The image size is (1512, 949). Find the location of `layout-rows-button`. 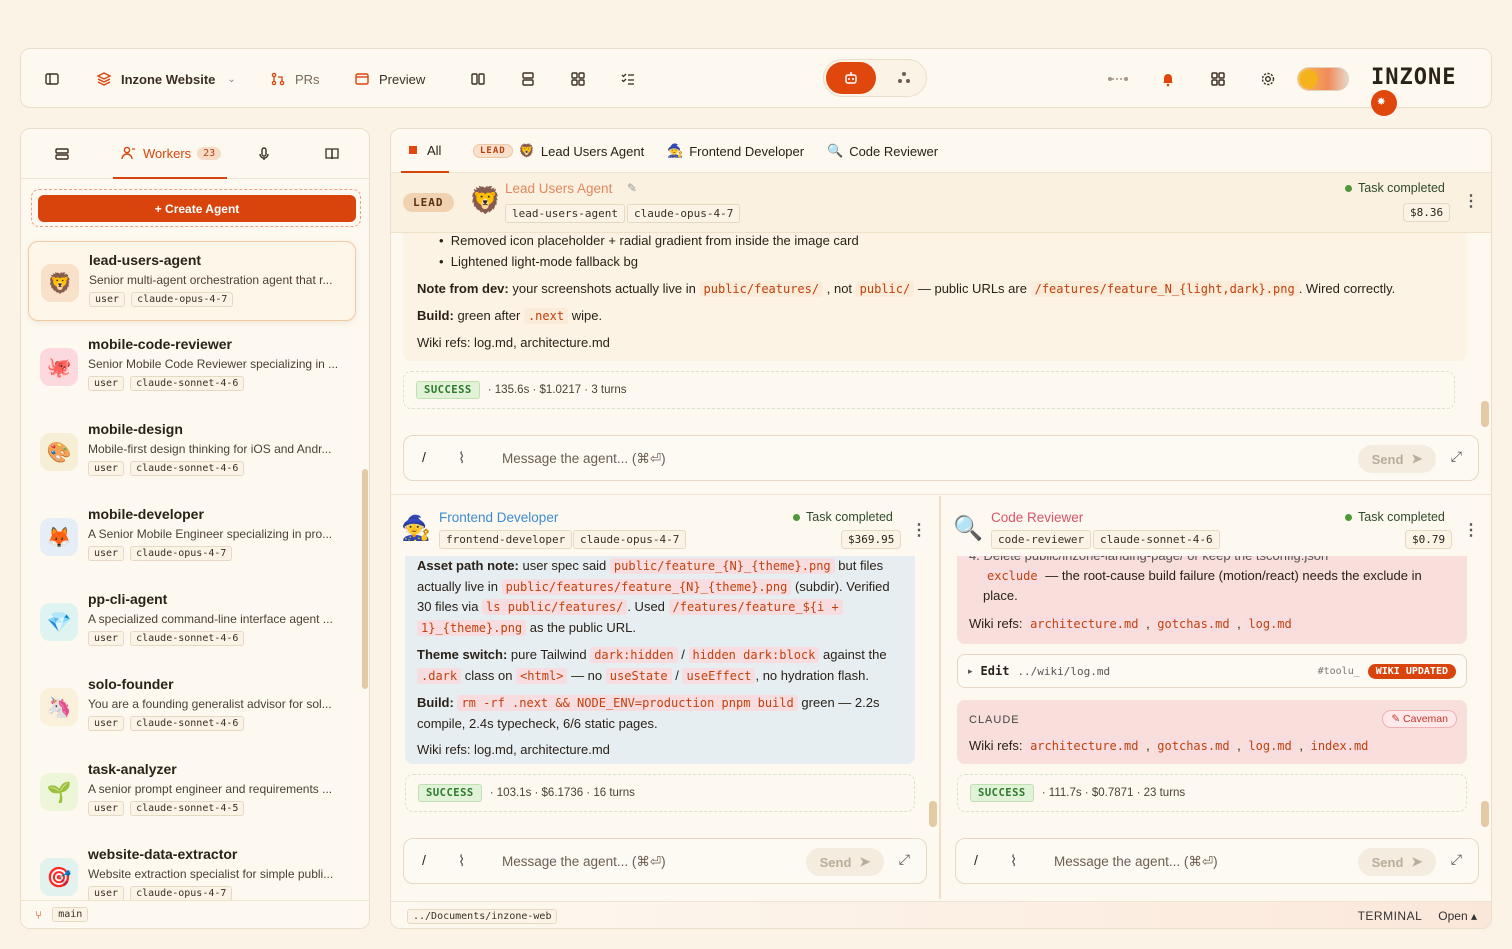

layout-rows-button is located at coordinates (528, 79).